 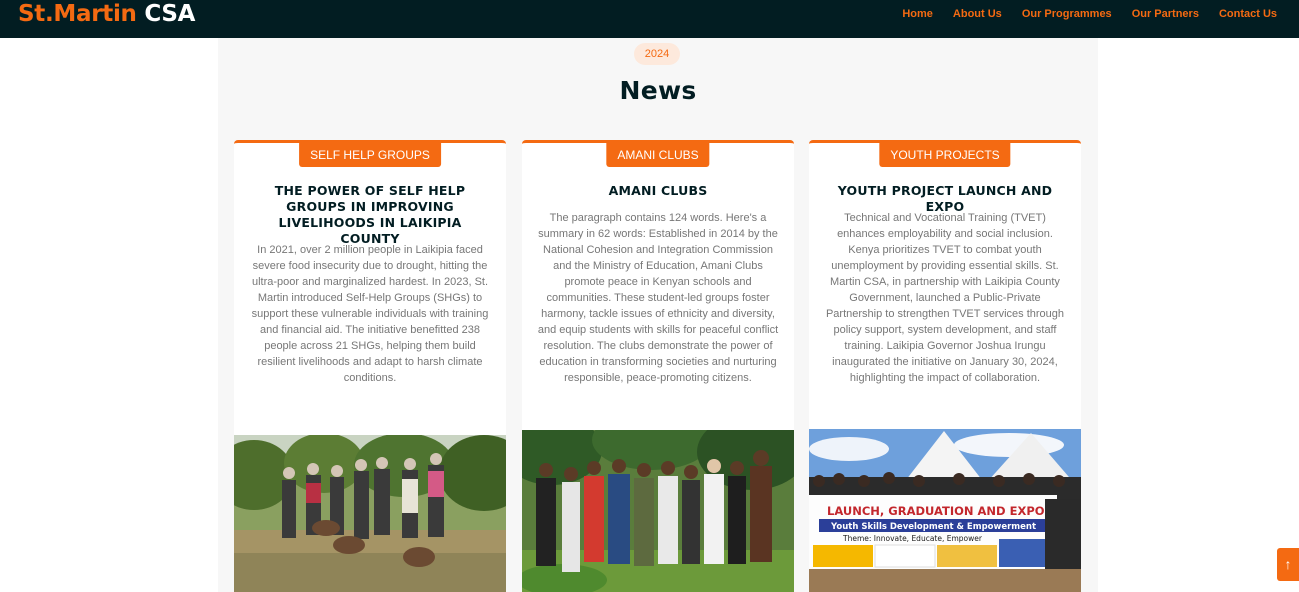 I want to click on brand-name-part1: St.Martin, so click(x=77, y=14).